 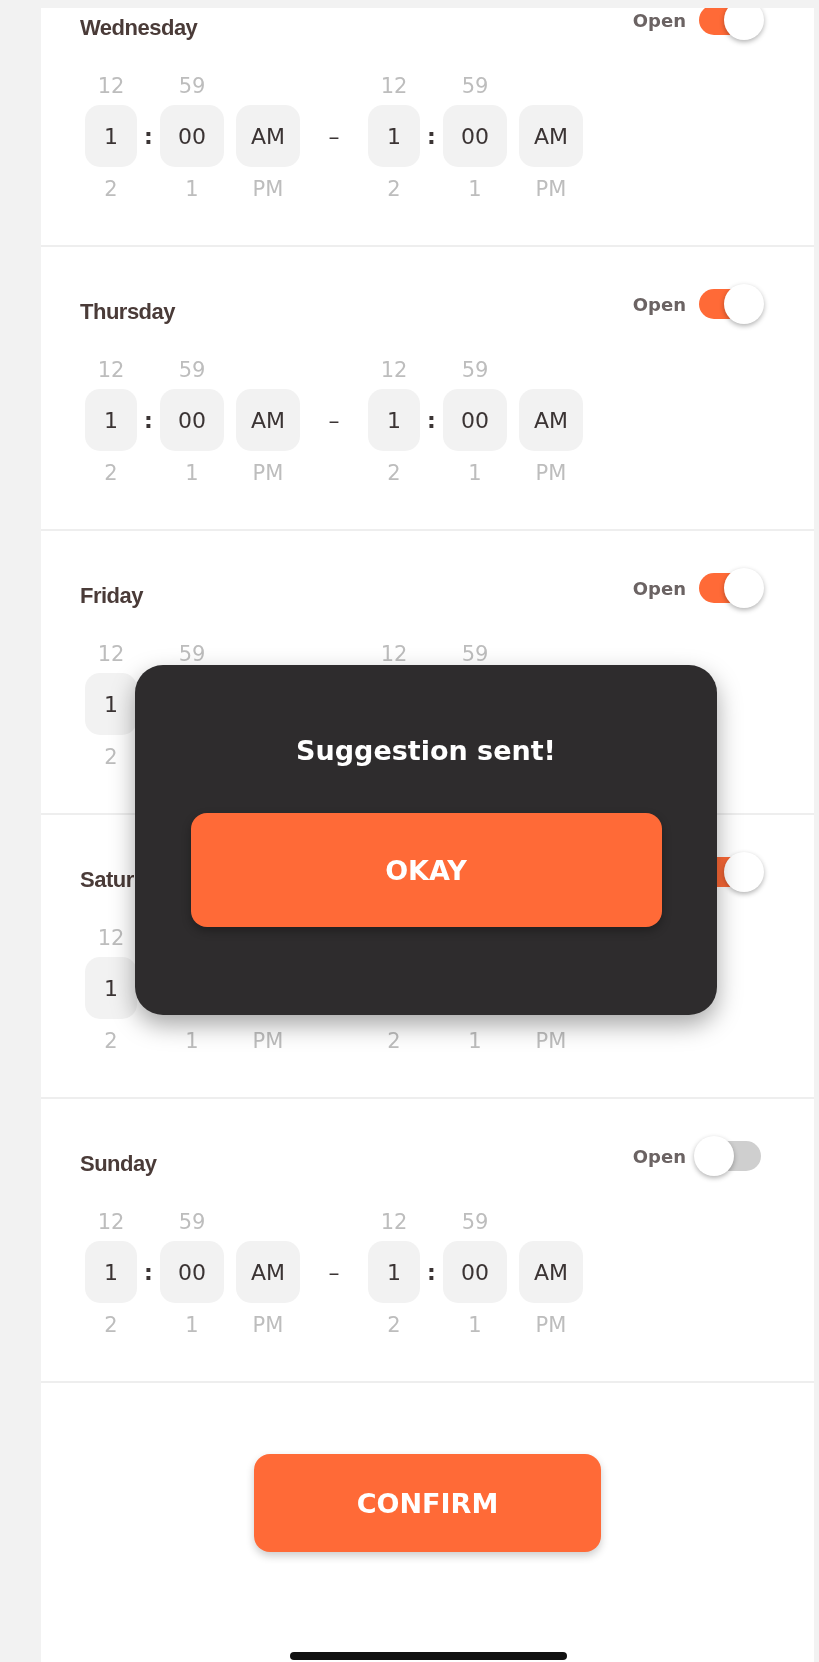 What do you see at coordinates (112, 596) in the screenshot?
I see `day-title: Friday` at bounding box center [112, 596].